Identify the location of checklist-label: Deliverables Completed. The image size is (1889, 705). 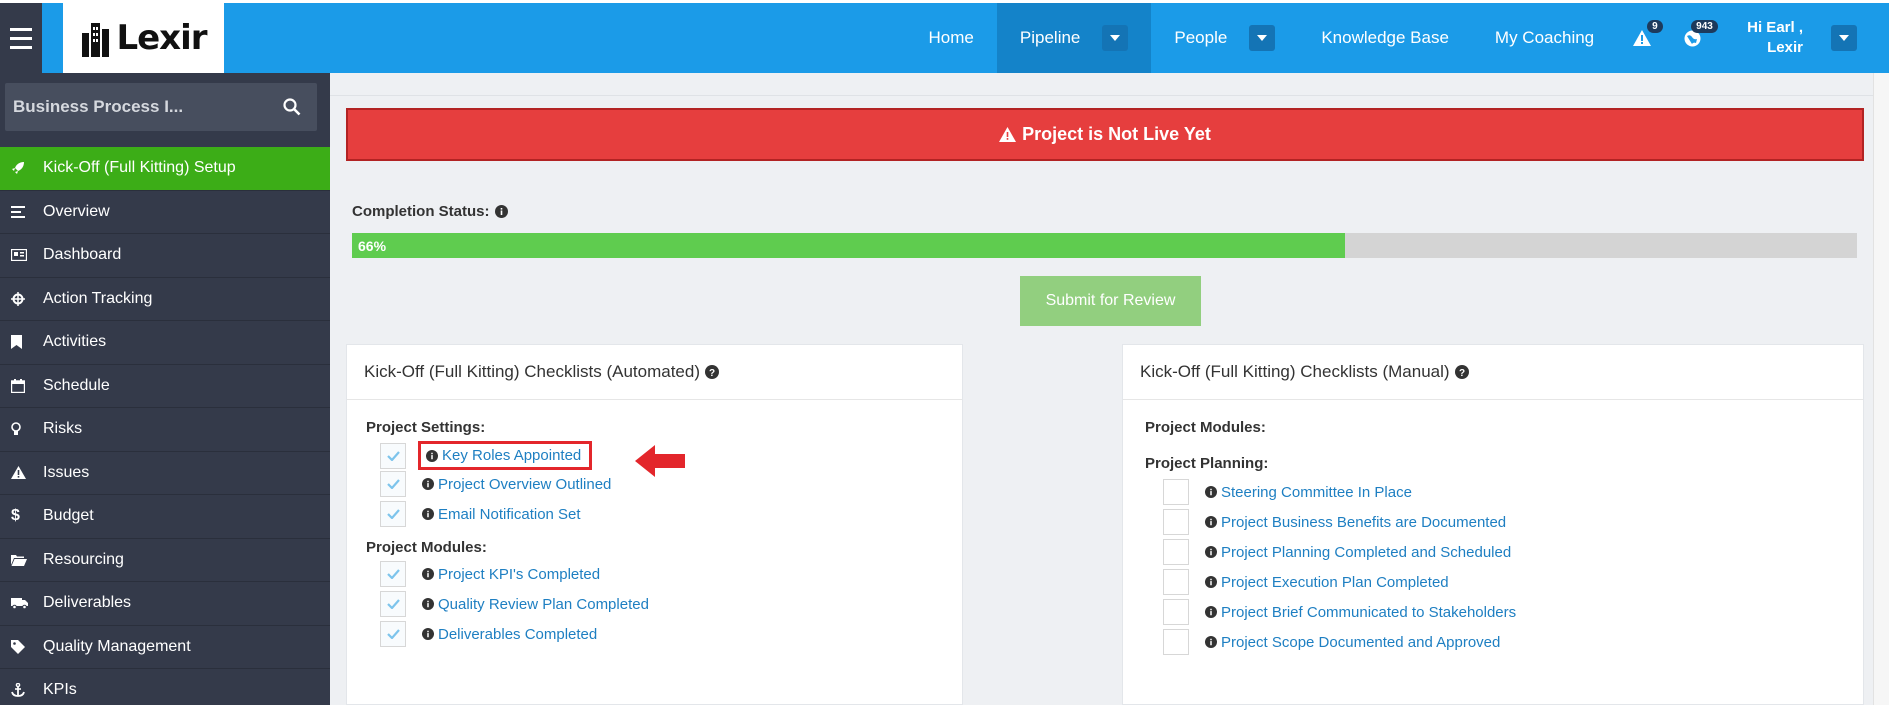
(518, 634).